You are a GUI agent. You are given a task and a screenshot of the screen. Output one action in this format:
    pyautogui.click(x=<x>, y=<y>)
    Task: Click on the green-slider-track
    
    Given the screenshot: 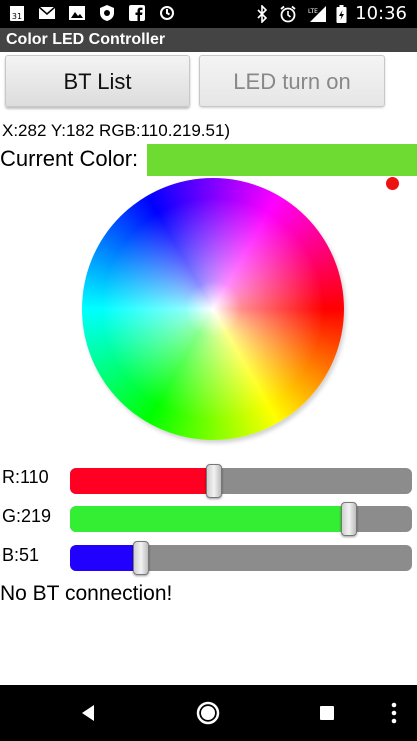 What is the action you would take?
    pyautogui.click(x=241, y=519)
    